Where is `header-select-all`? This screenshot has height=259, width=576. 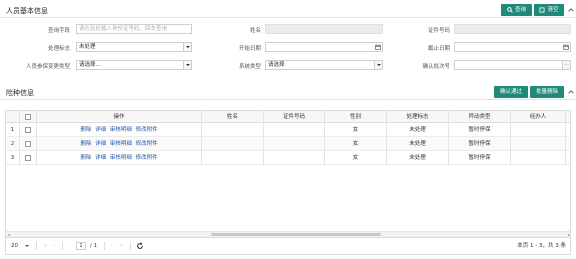 header-select-all is located at coordinates (28, 117).